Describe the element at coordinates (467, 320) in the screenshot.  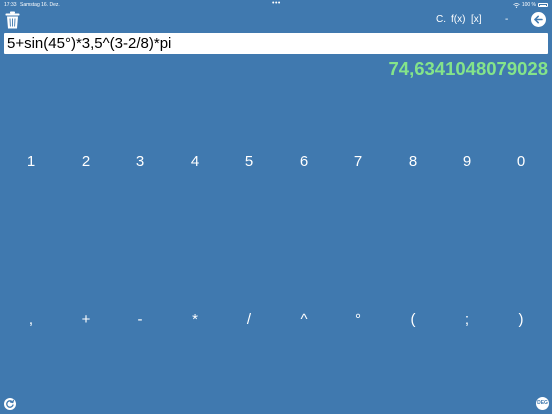
I see `key-semicolon: ;` at that location.